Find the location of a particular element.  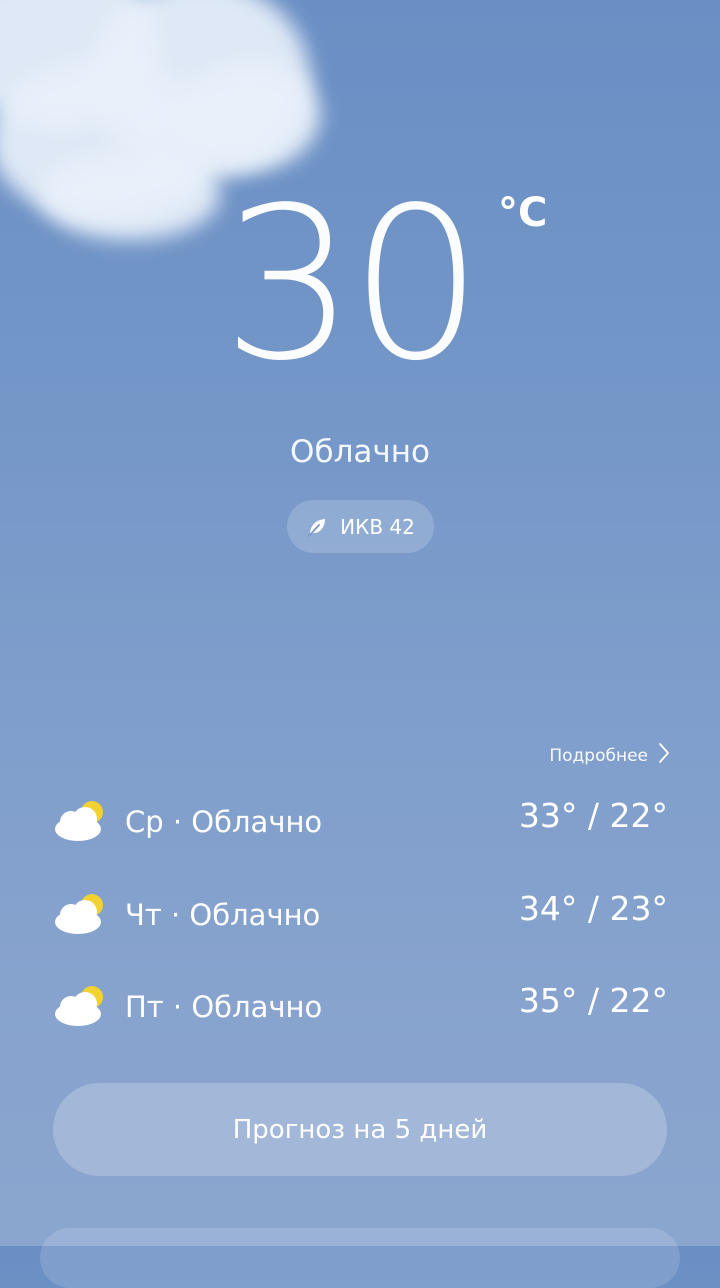

forecast-row: Чт · Облачно 34° / 23° is located at coordinates (361, 913).